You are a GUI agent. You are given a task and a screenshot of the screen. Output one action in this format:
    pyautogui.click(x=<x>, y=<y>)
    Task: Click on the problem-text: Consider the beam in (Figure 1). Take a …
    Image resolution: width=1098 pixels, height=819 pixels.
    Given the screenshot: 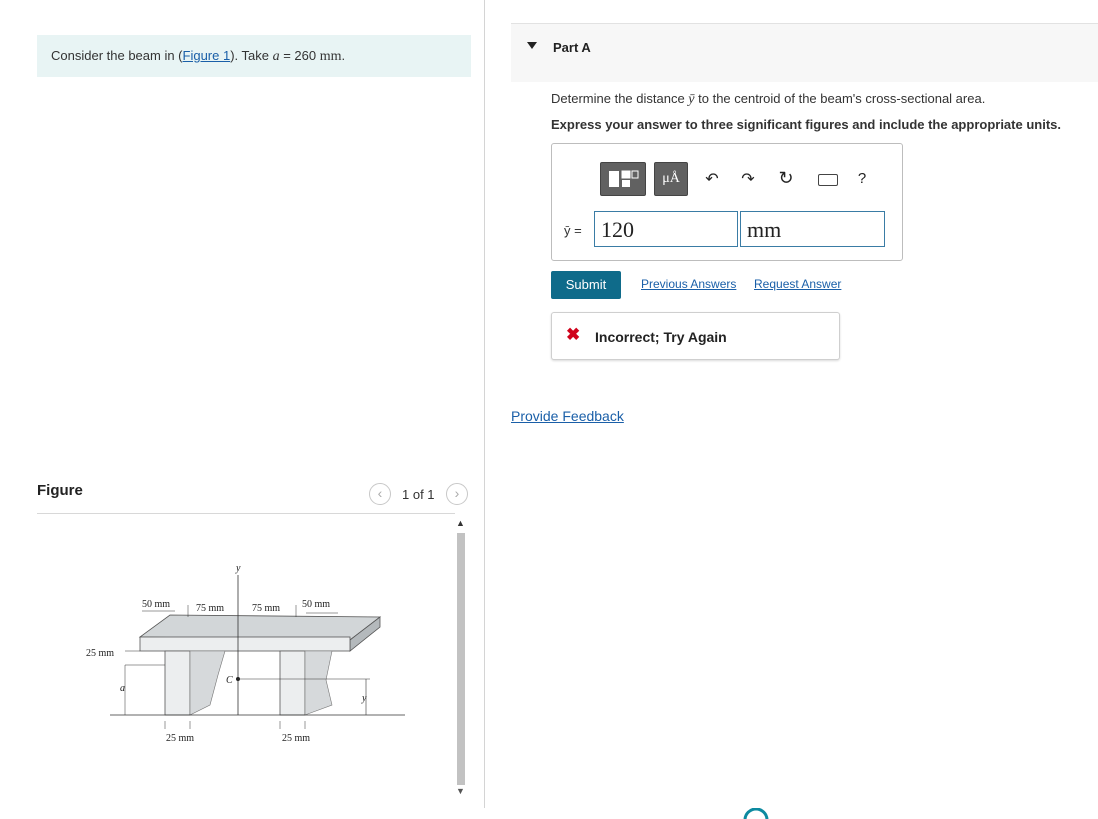 What is the action you would take?
    pyautogui.click(x=198, y=56)
    